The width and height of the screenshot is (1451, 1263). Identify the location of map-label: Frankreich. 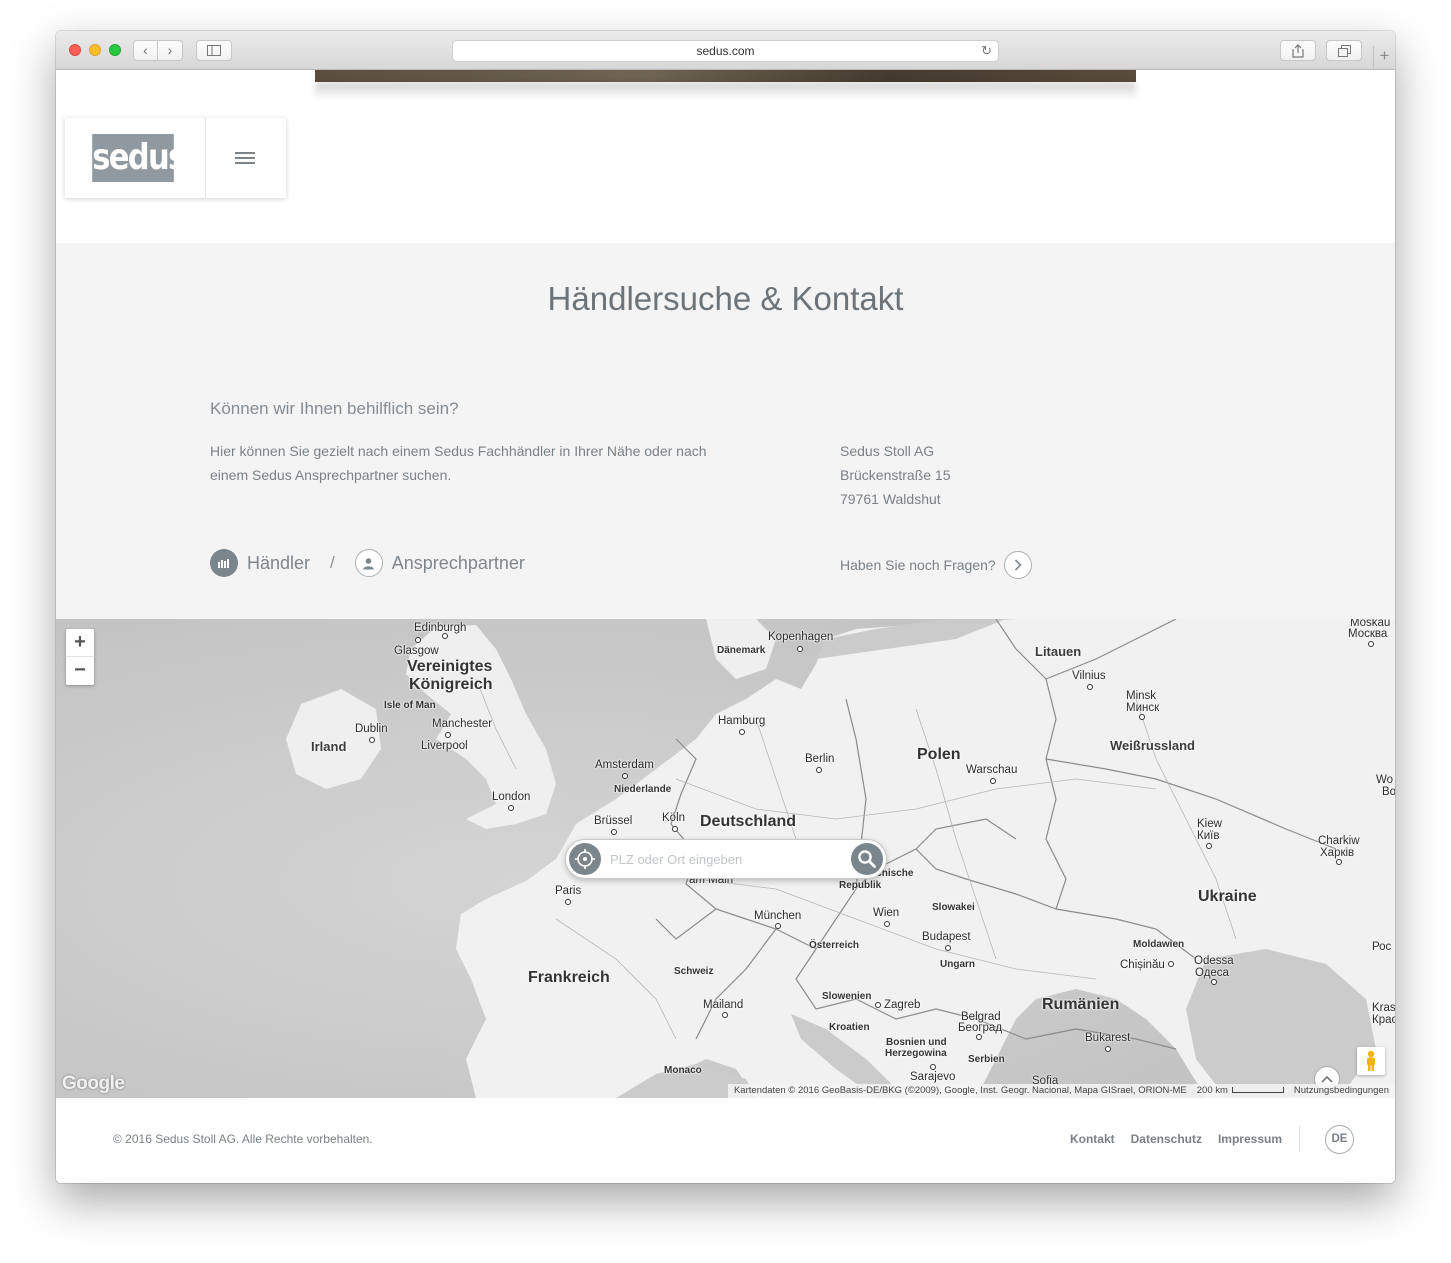
(569, 977).